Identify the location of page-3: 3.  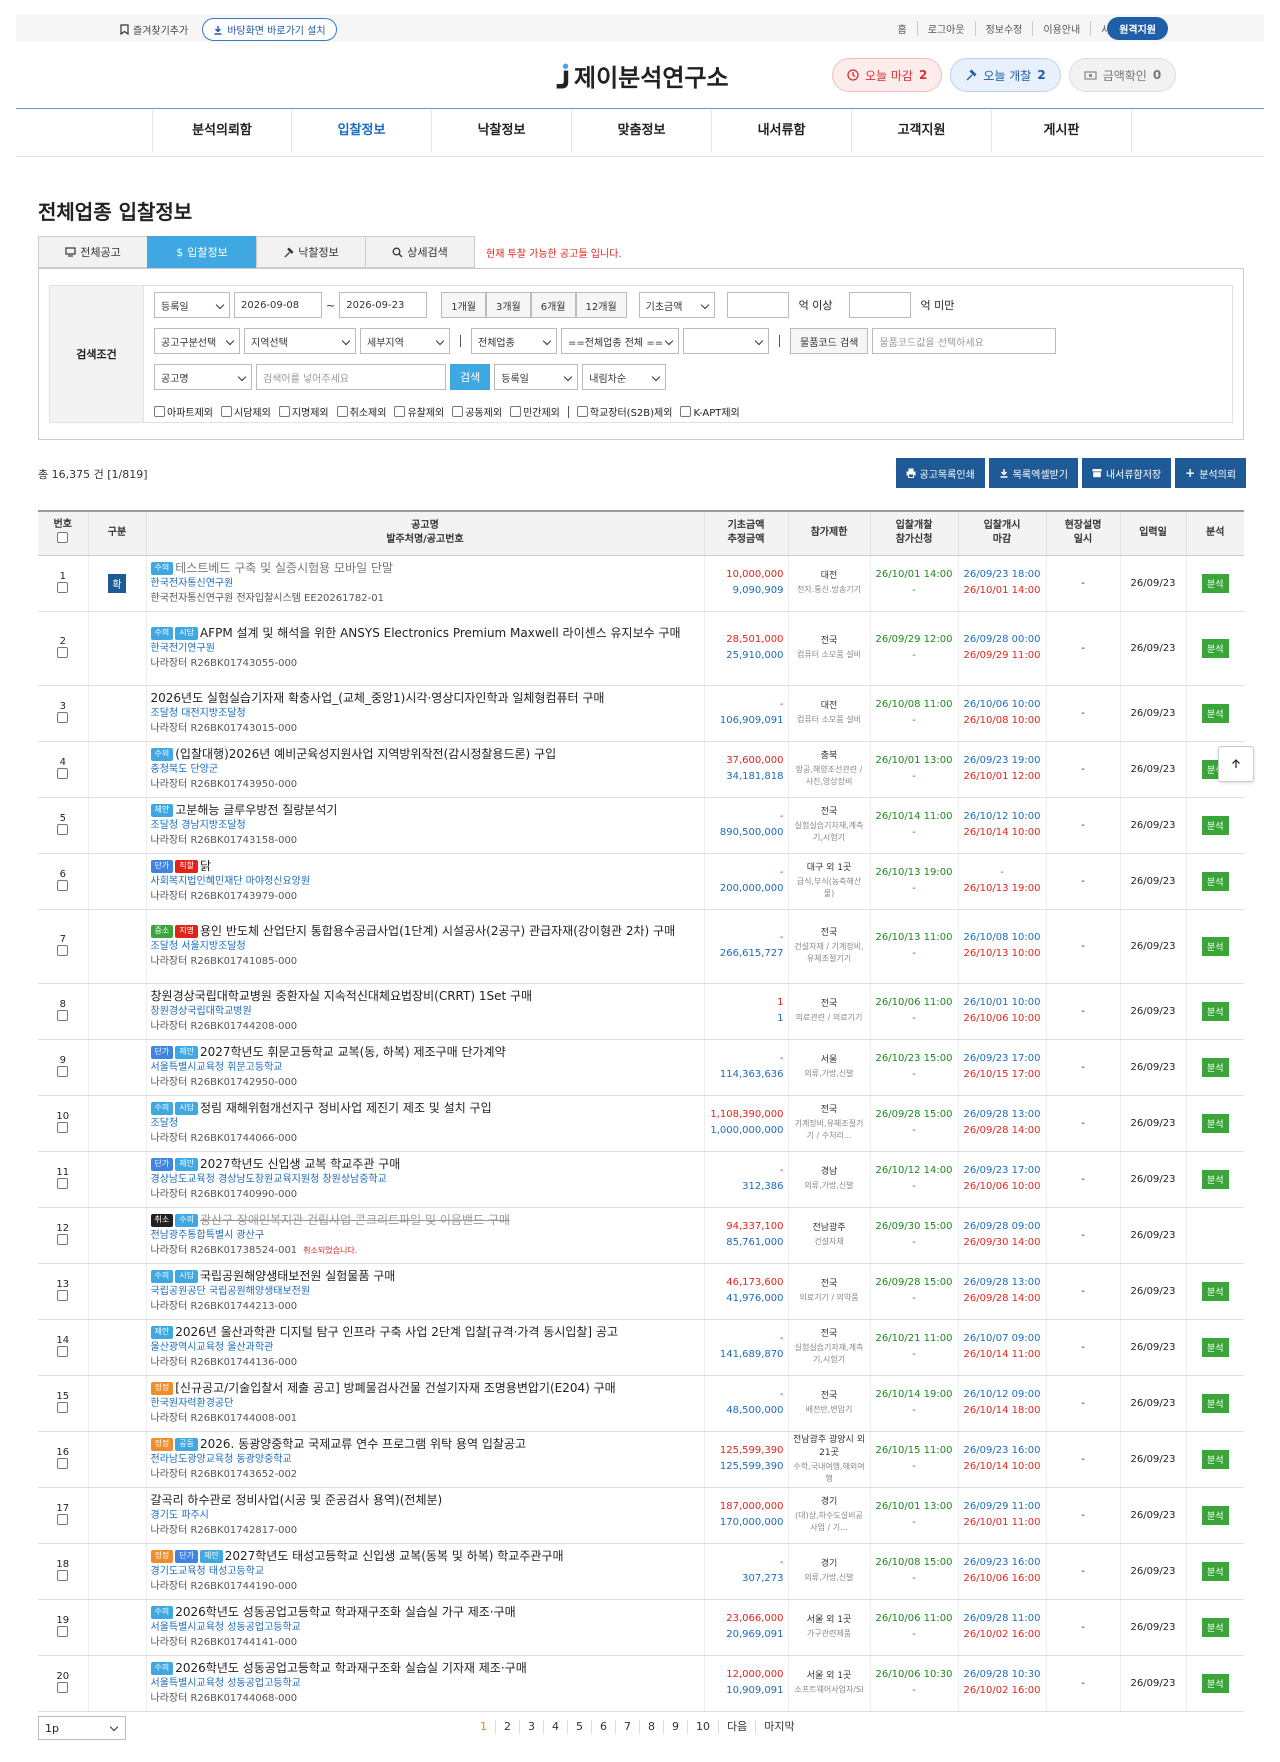
(531, 1727).